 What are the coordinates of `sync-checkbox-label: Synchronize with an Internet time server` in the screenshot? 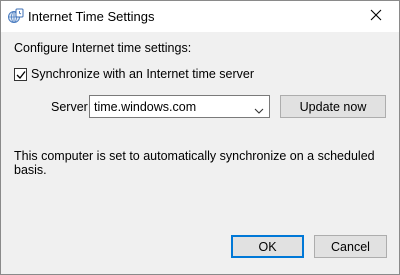 It's located at (142, 74).